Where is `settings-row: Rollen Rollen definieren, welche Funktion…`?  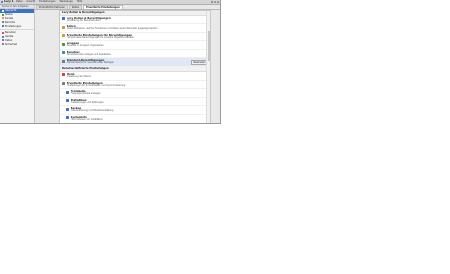
settings-row: Rollen Rollen definieren, welche Funktion… is located at coordinates (135, 28).